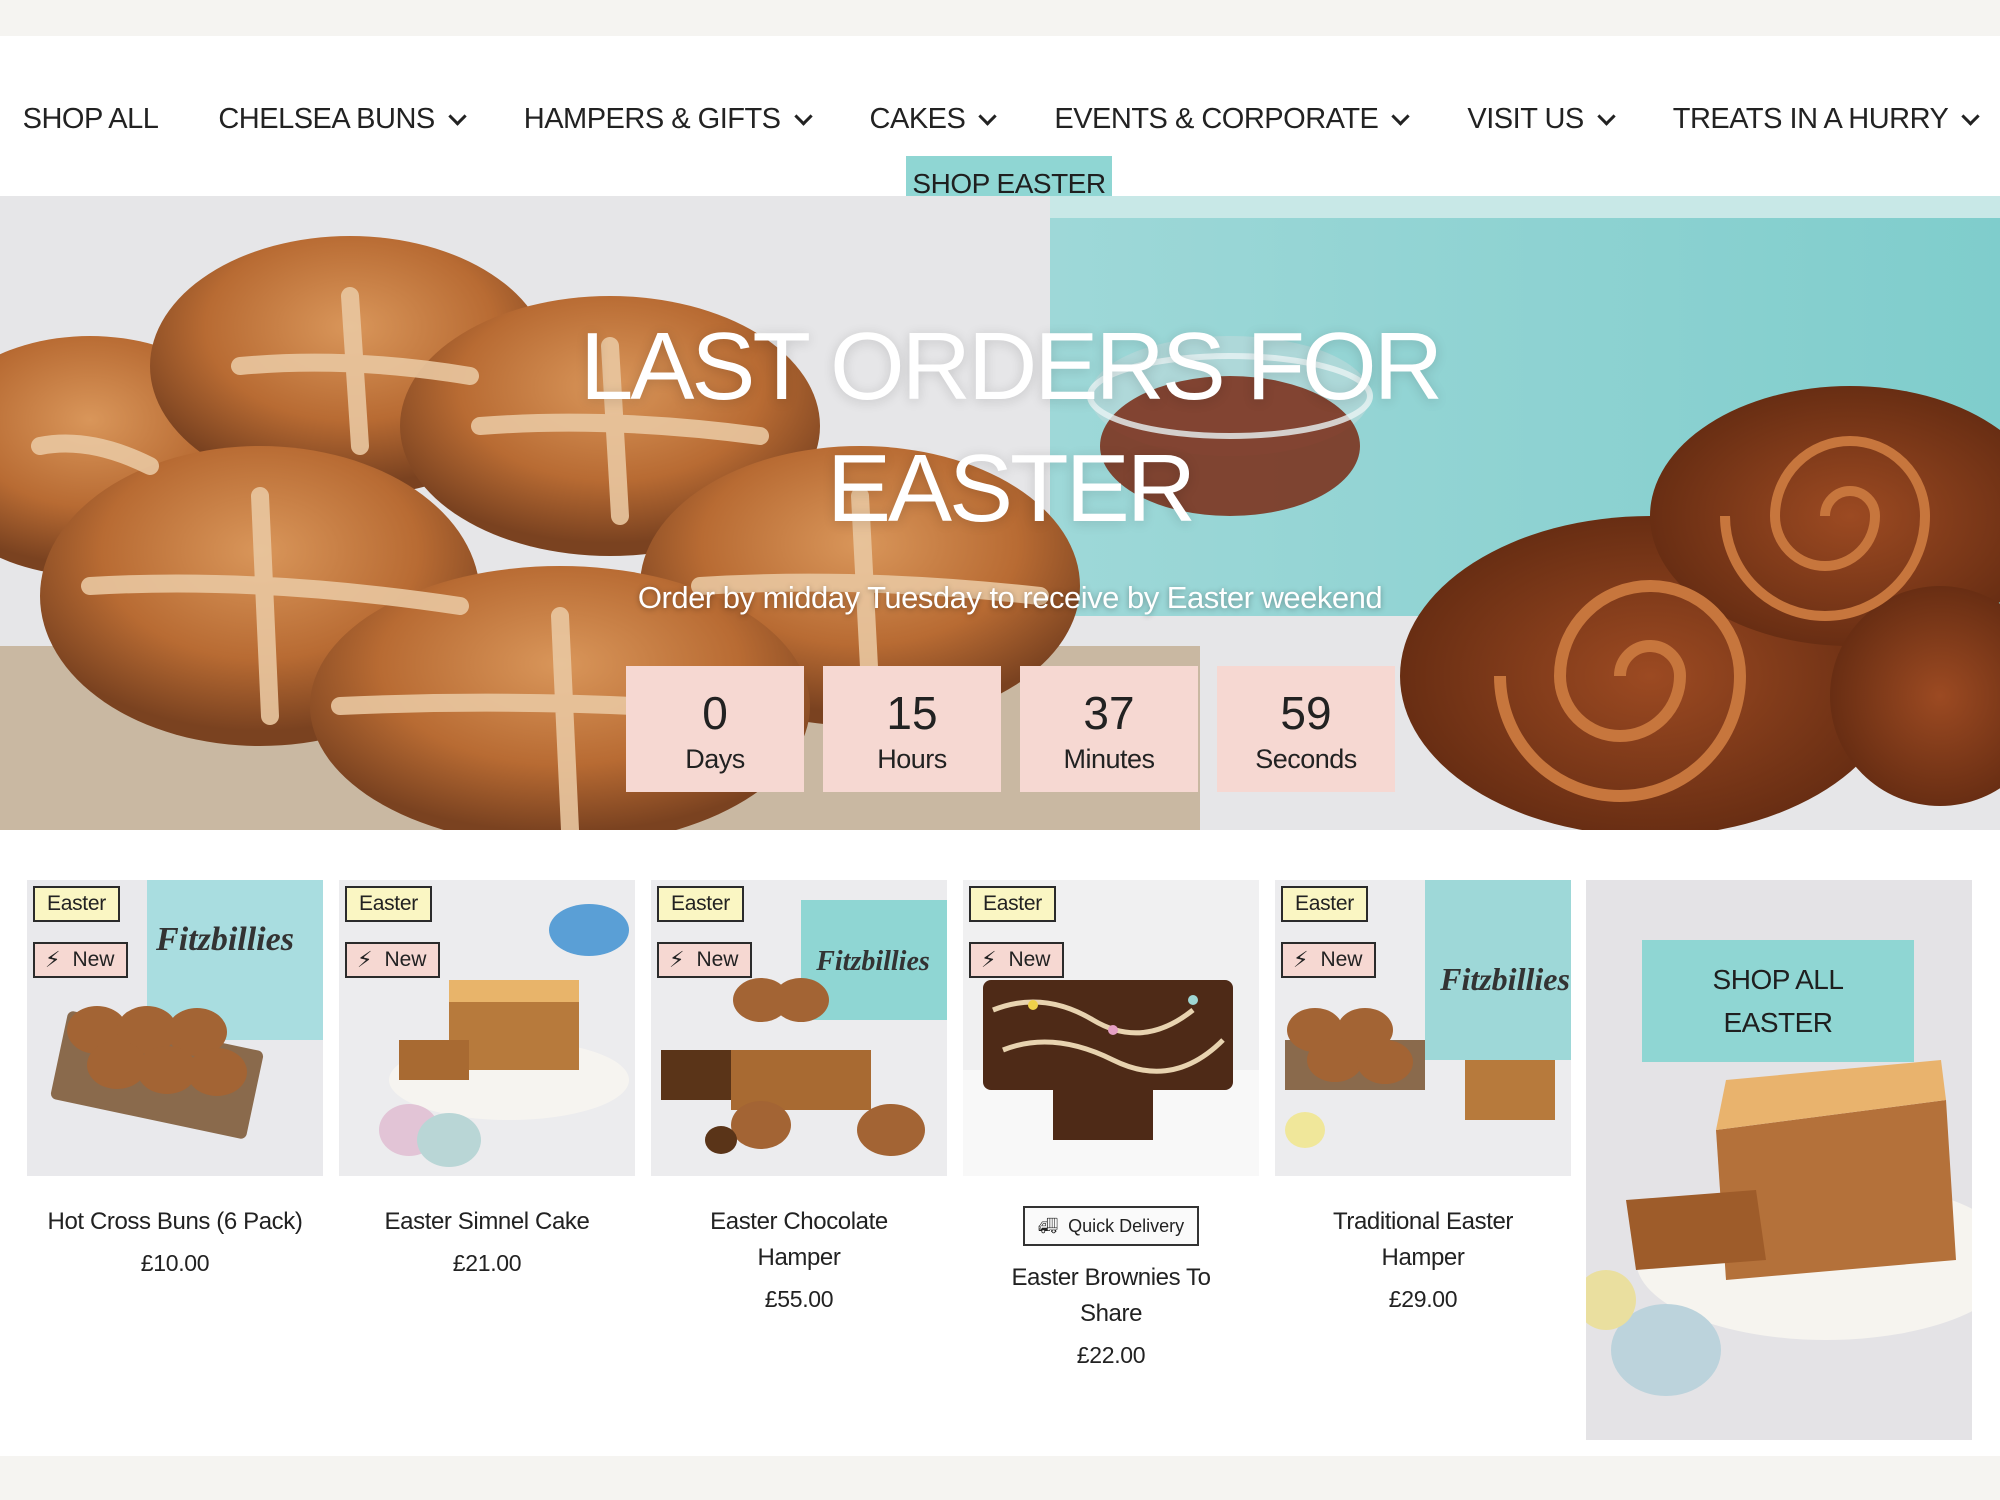 This screenshot has height=1500, width=2000. I want to click on truck-icon: 🚚︎, so click(1048, 1226).